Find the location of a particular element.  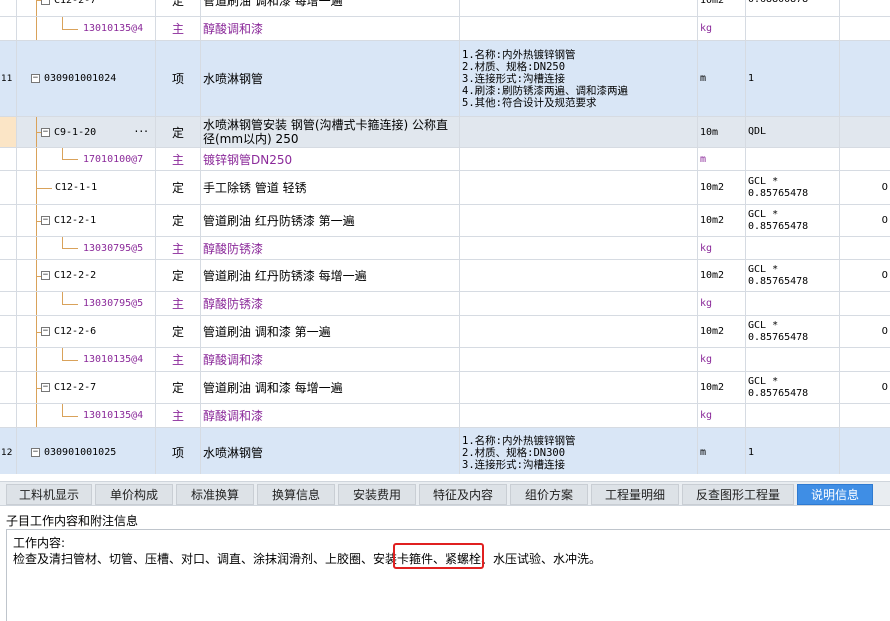

name-cell: 镀锌钢管DN250 is located at coordinates (330, 159).